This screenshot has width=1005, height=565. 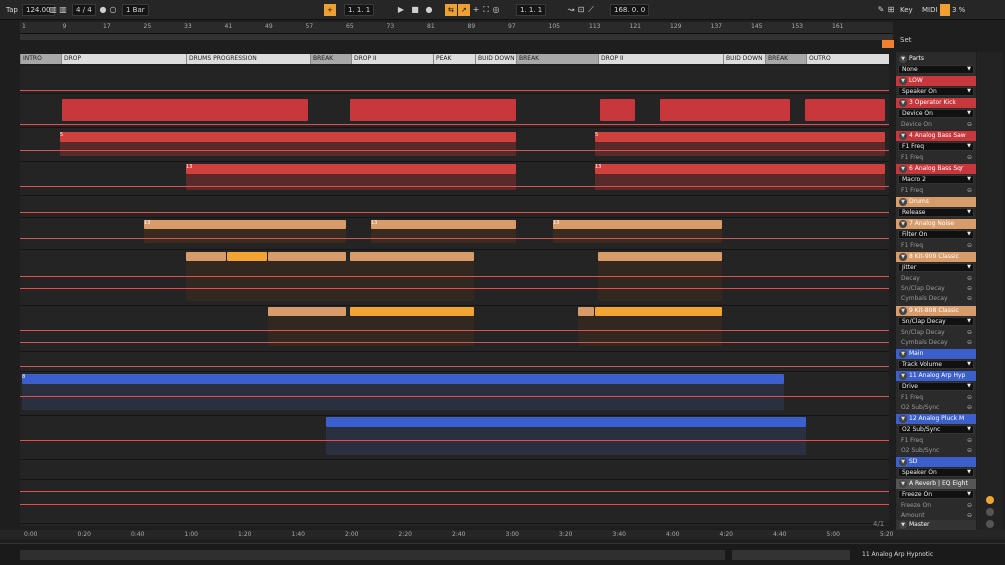 I want to click on zoom-out-icon, so click(x=990, y=524).